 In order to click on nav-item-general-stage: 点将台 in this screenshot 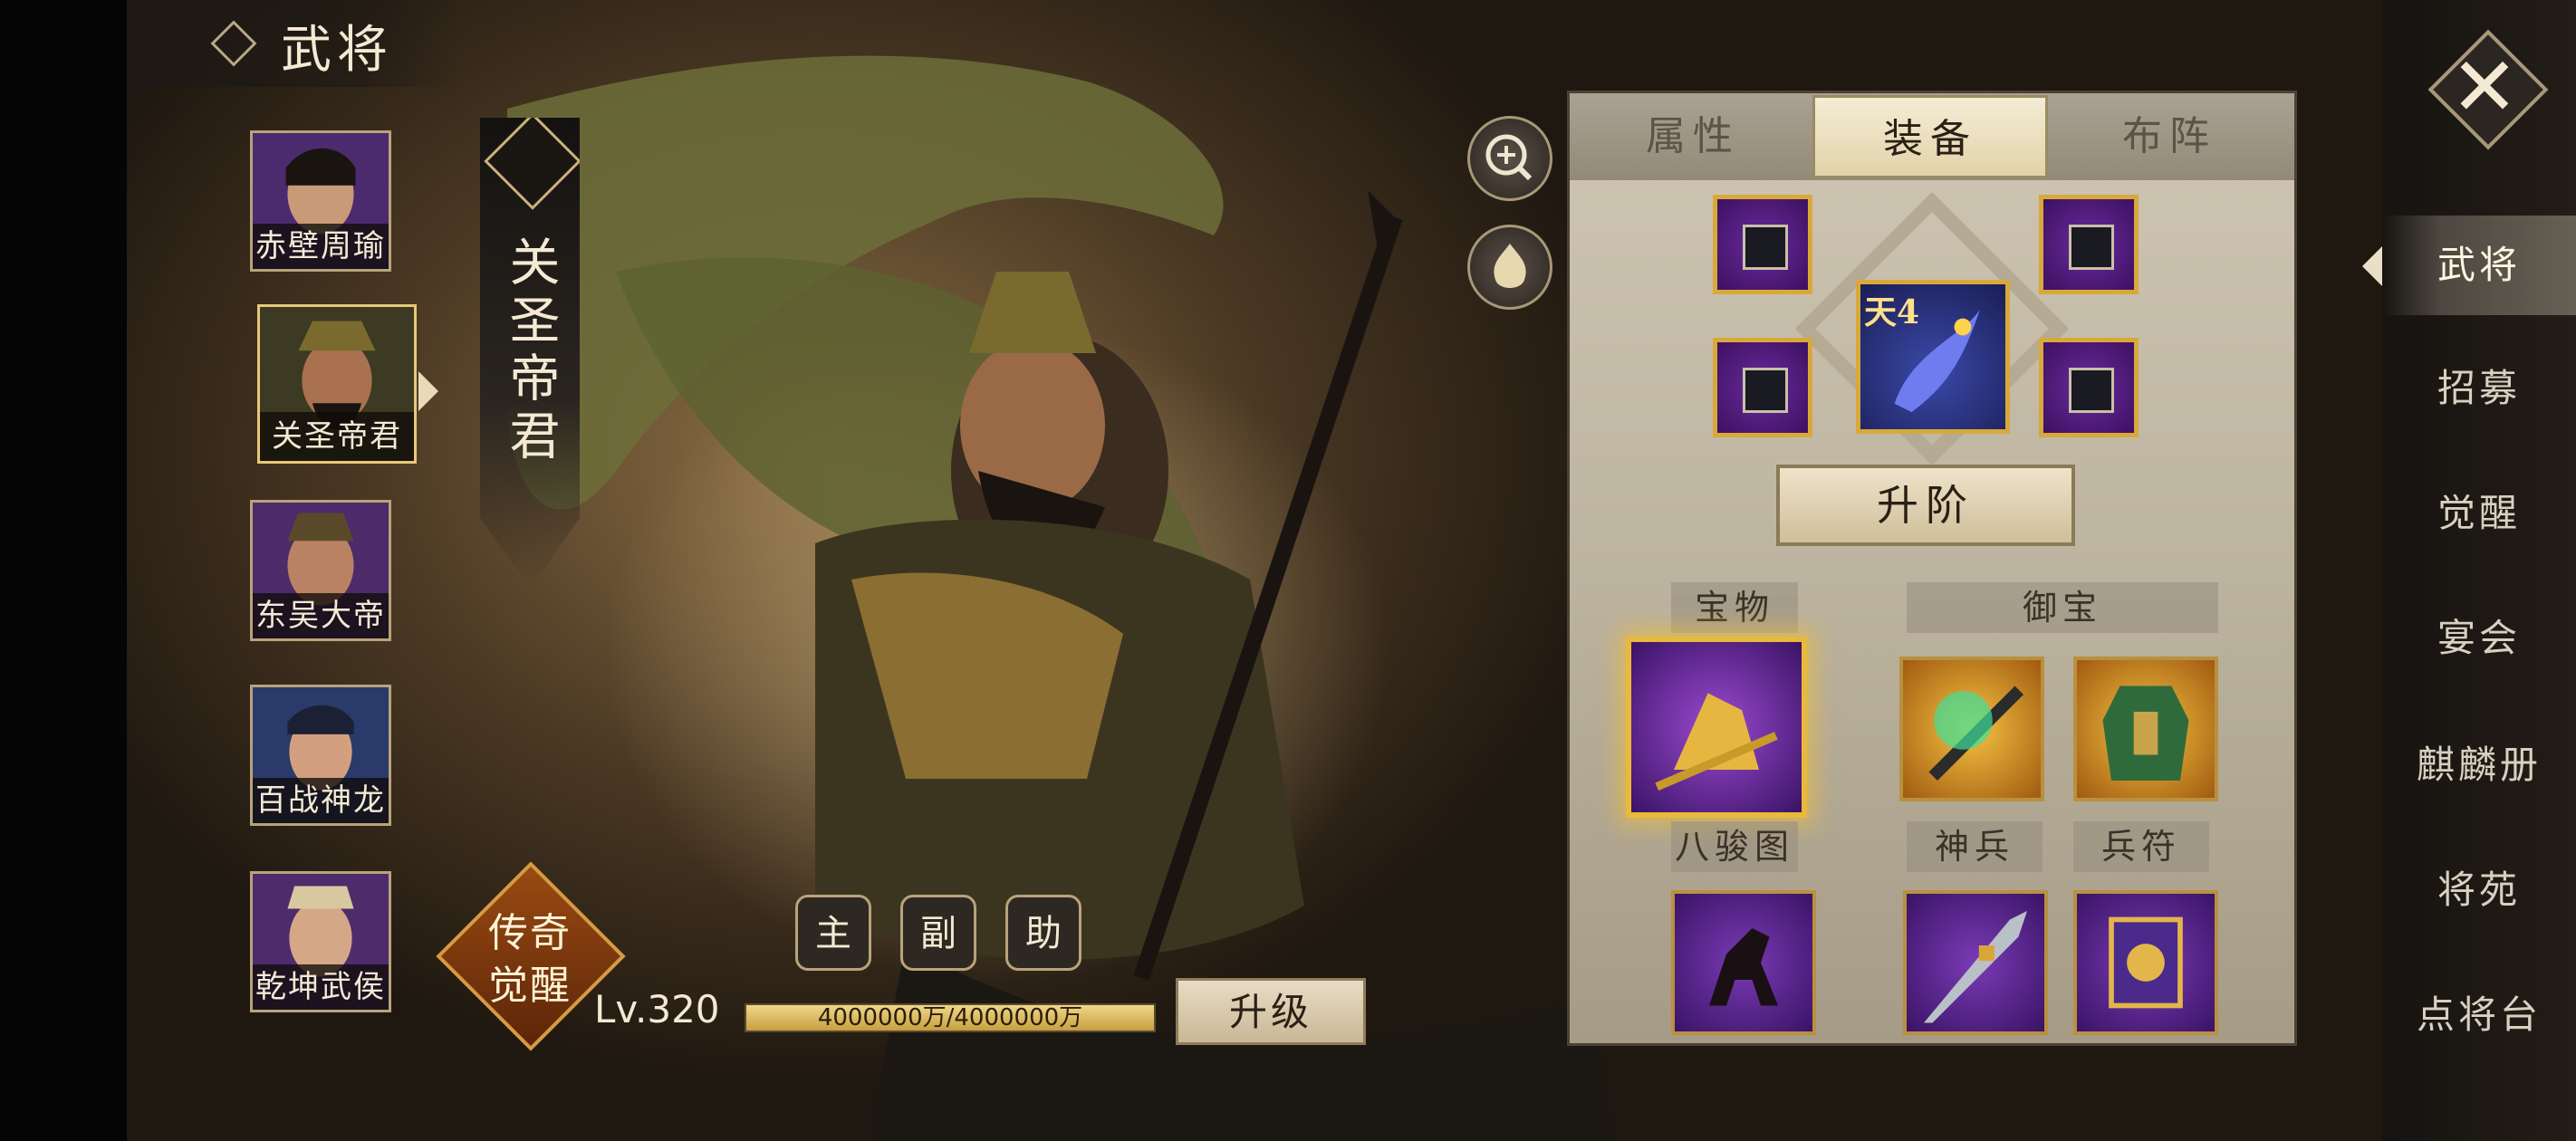, I will do `click(2479, 1015)`.